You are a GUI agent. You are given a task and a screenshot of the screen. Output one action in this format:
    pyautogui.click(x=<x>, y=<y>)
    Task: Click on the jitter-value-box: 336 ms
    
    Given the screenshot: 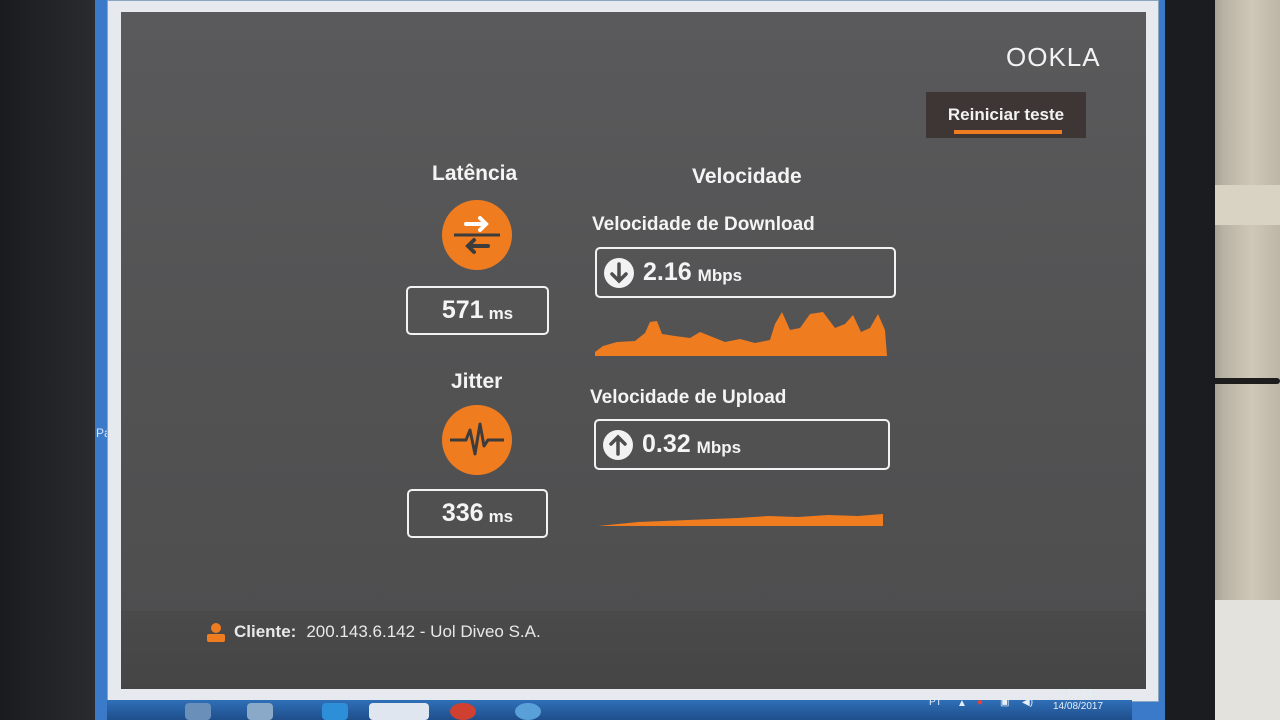 What is the action you would take?
    pyautogui.click(x=477, y=513)
    